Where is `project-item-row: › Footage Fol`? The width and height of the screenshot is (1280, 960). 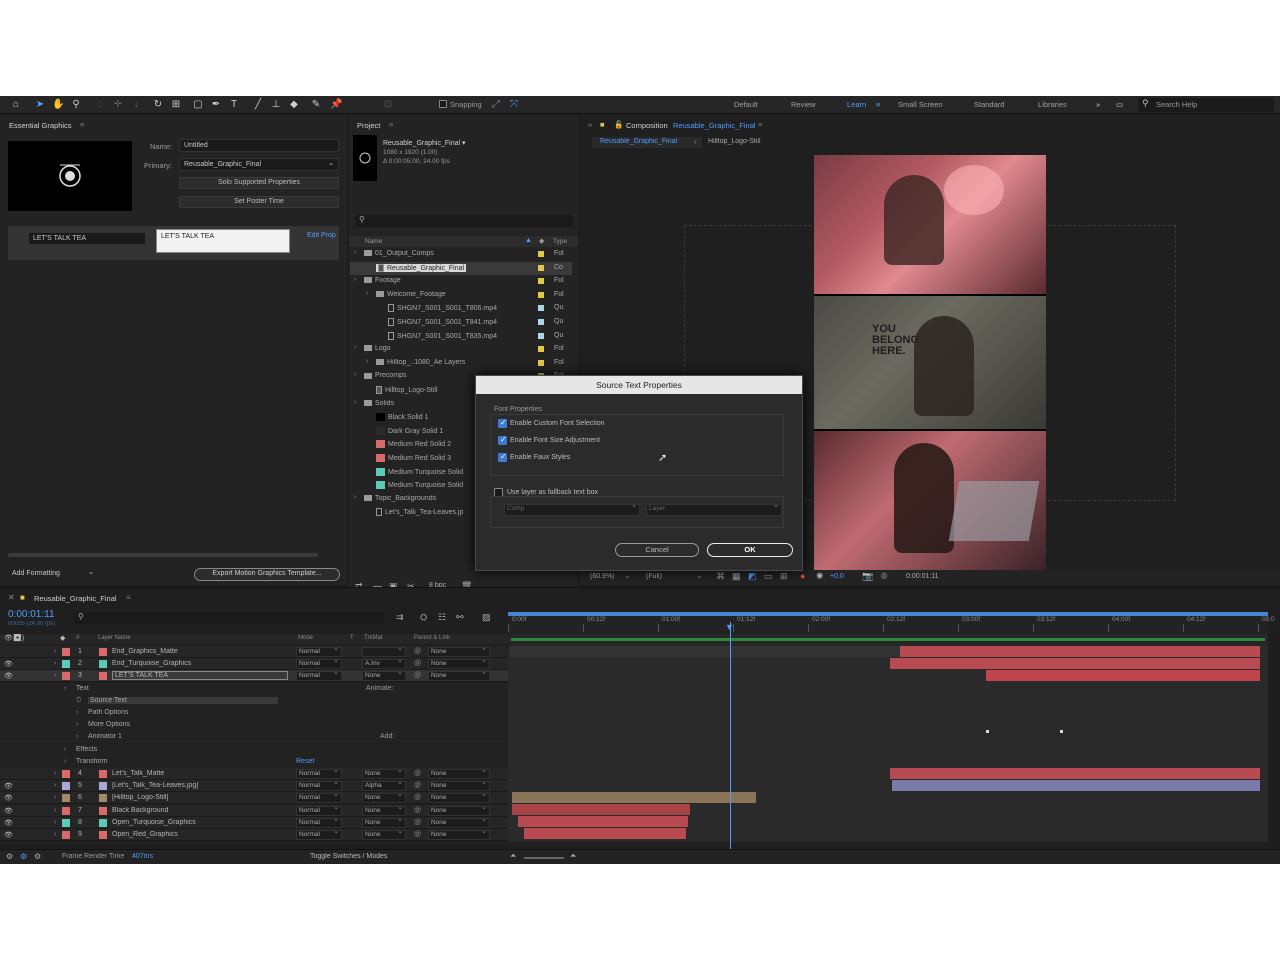
project-item-row: › Footage Fol is located at coordinates (461, 282).